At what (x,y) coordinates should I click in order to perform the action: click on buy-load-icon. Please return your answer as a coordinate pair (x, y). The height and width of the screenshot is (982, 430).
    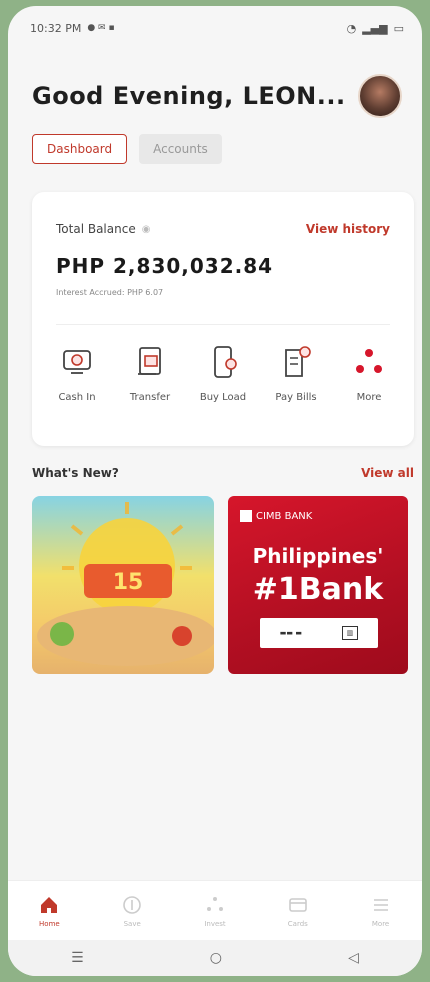
    Looking at the image, I should click on (225, 362).